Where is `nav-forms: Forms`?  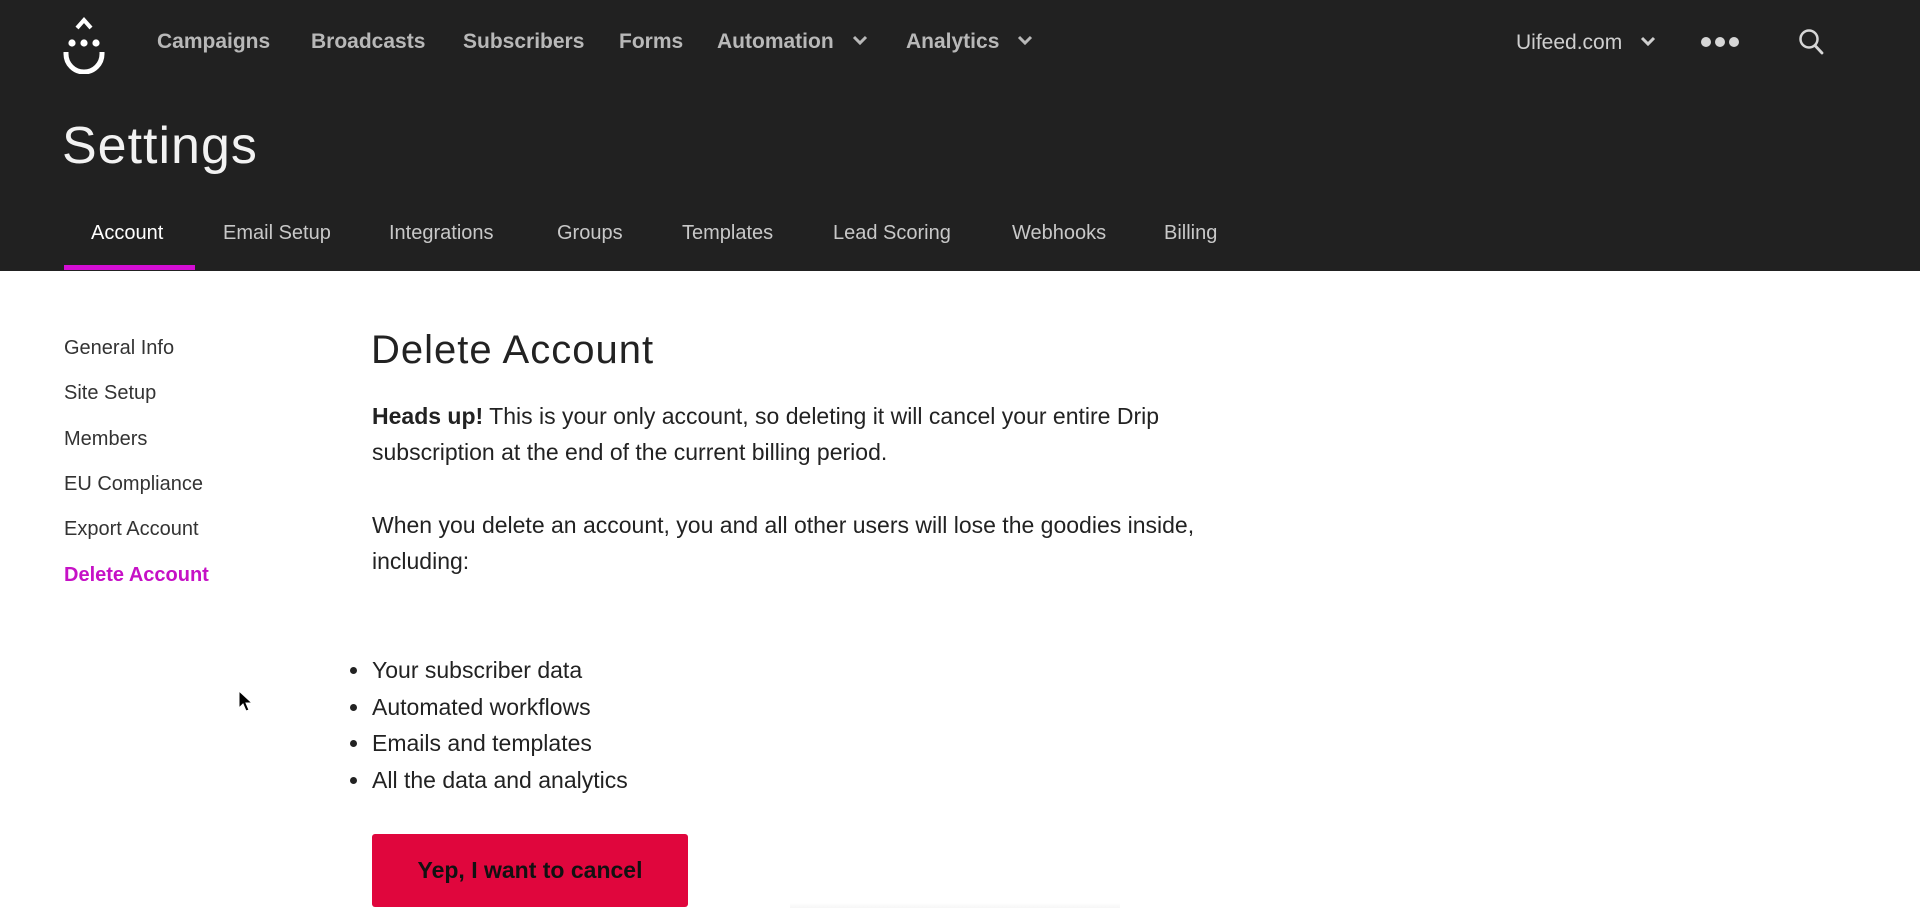
nav-forms: Forms is located at coordinates (651, 42).